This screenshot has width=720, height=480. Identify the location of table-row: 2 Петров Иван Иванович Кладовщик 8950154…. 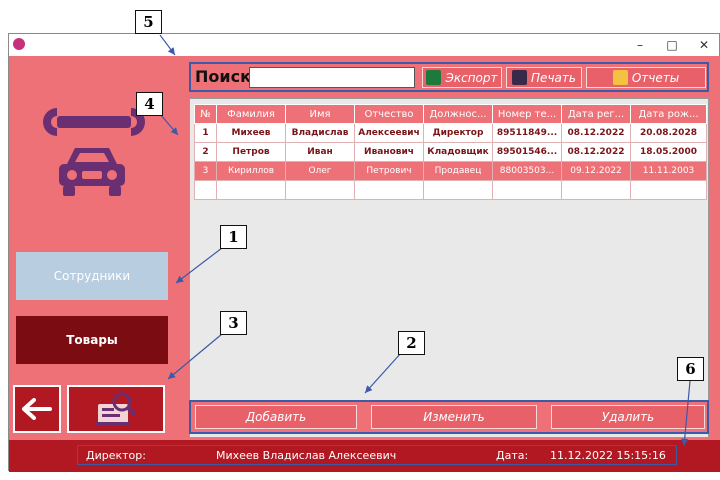
(450, 152).